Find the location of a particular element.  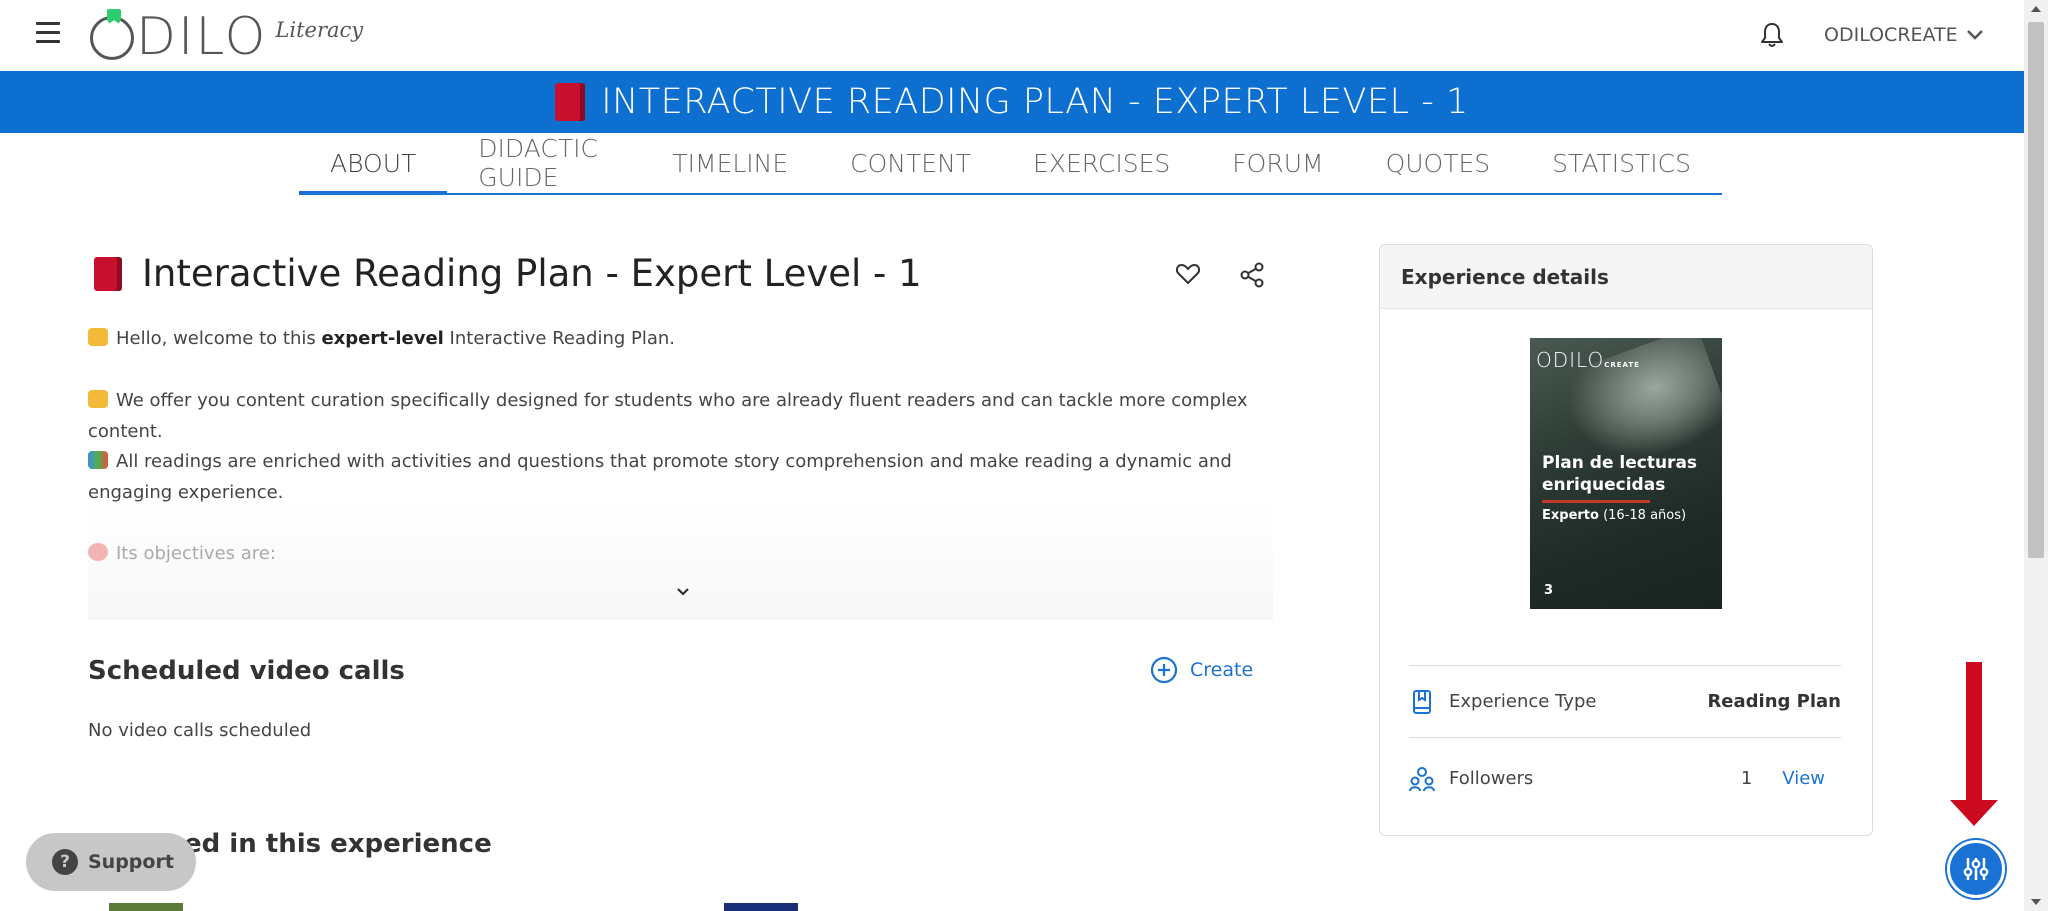

logo-wordmark: DILO is located at coordinates (178, 37).